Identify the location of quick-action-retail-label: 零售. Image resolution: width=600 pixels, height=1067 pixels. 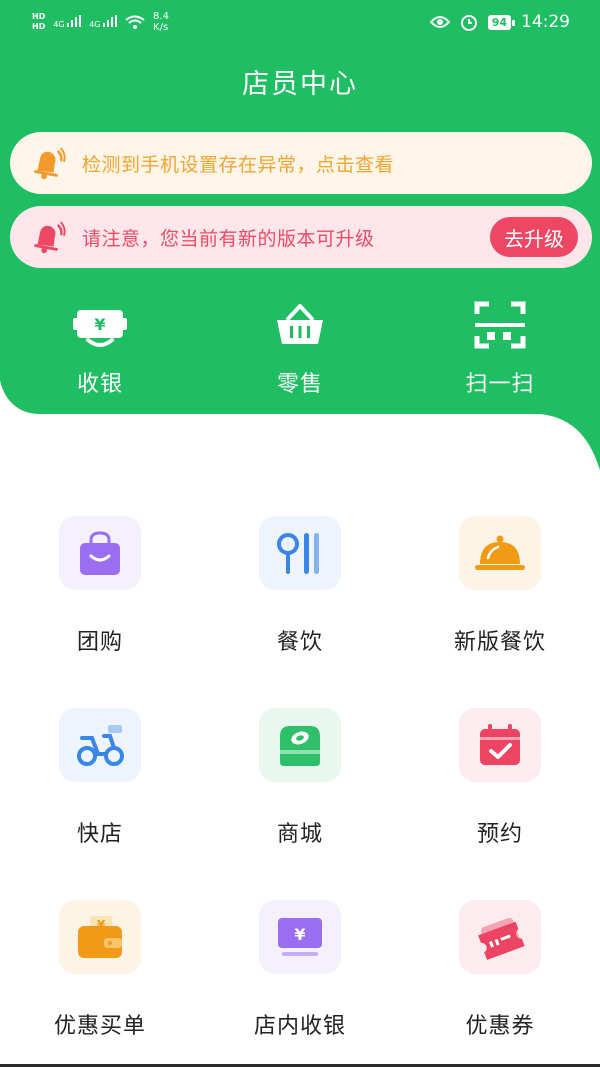
(299, 384).